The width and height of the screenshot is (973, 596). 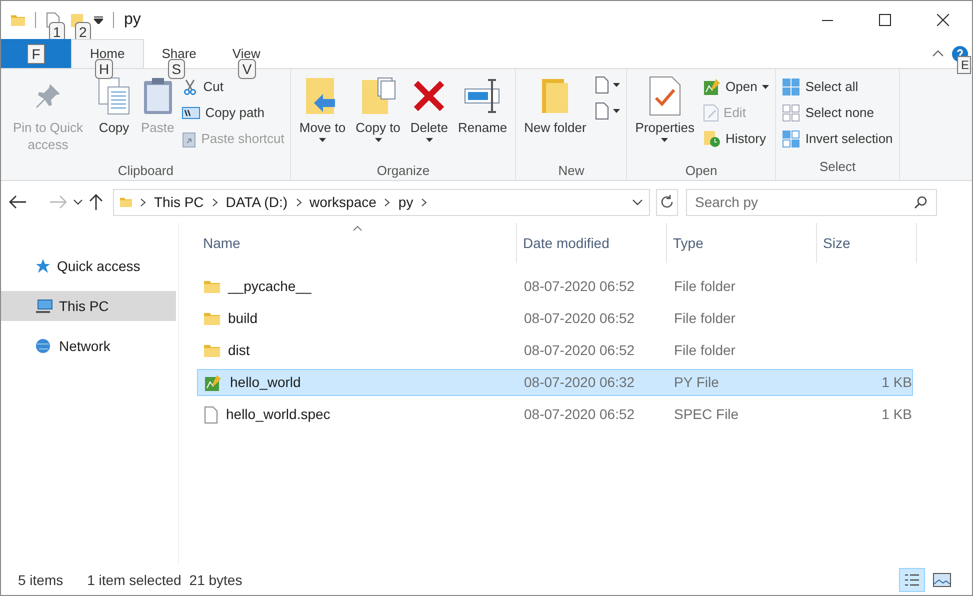 I want to click on ribbon-button: History, so click(x=736, y=138).